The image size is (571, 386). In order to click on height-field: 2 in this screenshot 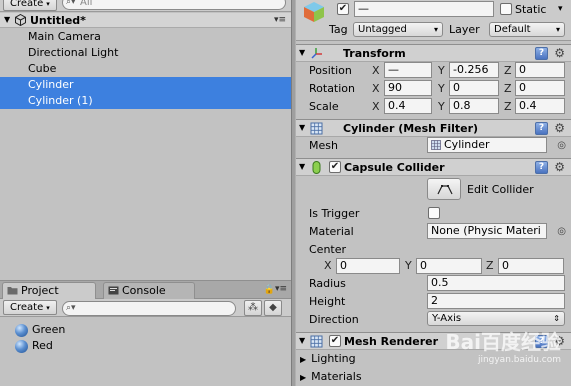, I will do `click(496, 301)`.